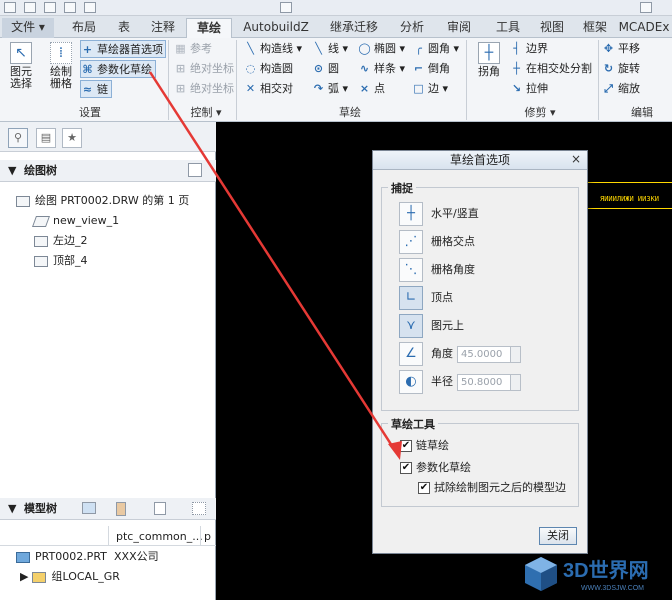  I want to click on watermark-url: WWW.3DSJW.COM, so click(612, 588).